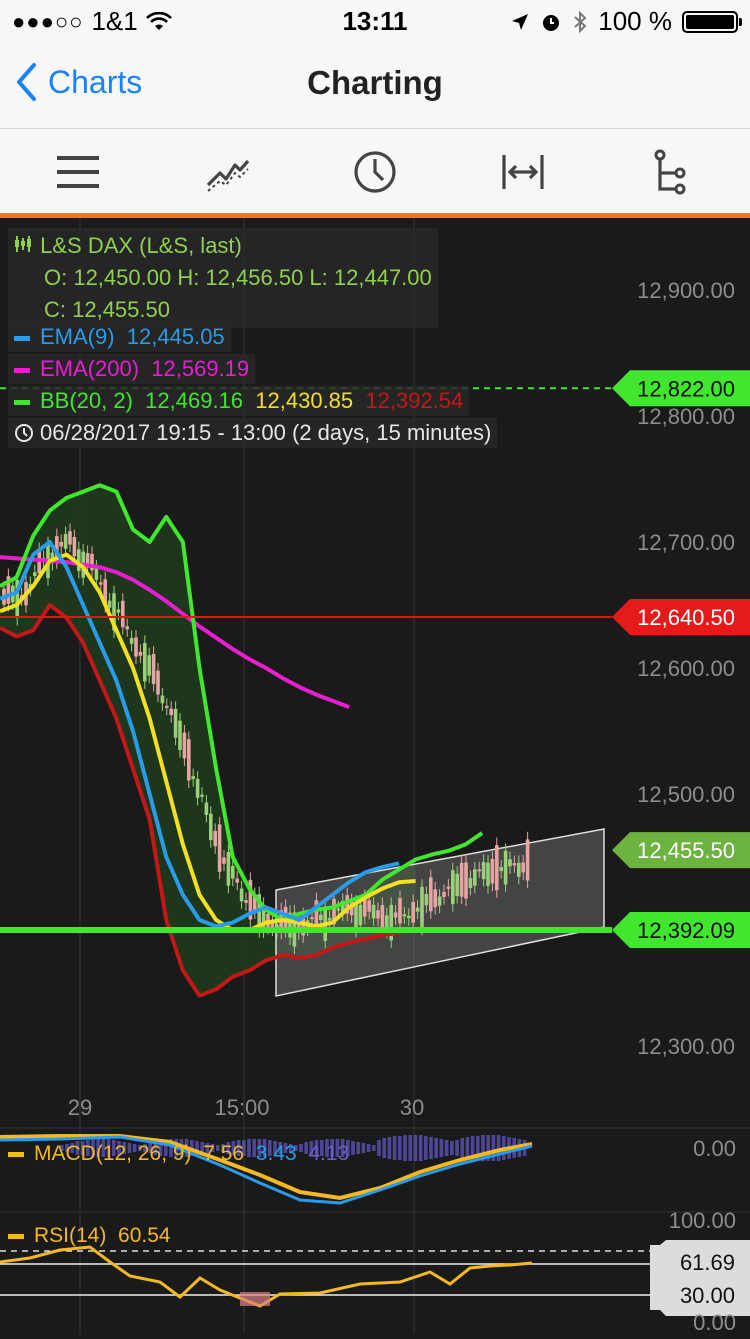  What do you see at coordinates (16, 1154) in the screenshot?
I see `macd-swatch` at bounding box center [16, 1154].